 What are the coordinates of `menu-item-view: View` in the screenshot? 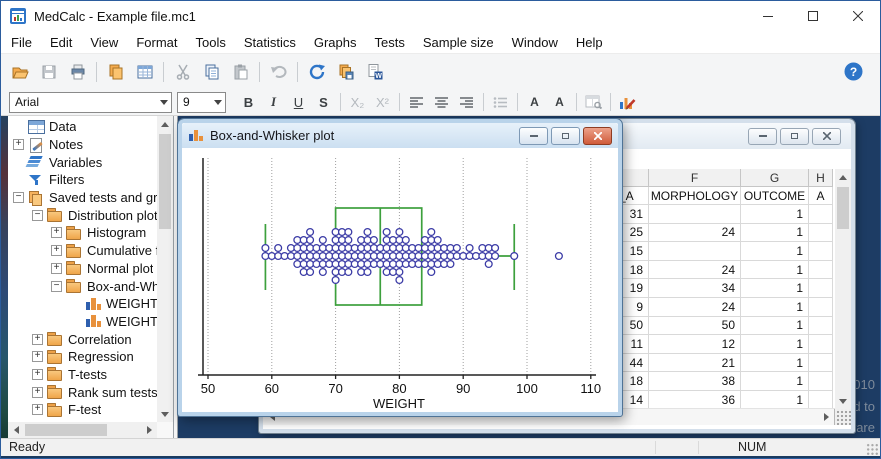 It's located at (104, 42).